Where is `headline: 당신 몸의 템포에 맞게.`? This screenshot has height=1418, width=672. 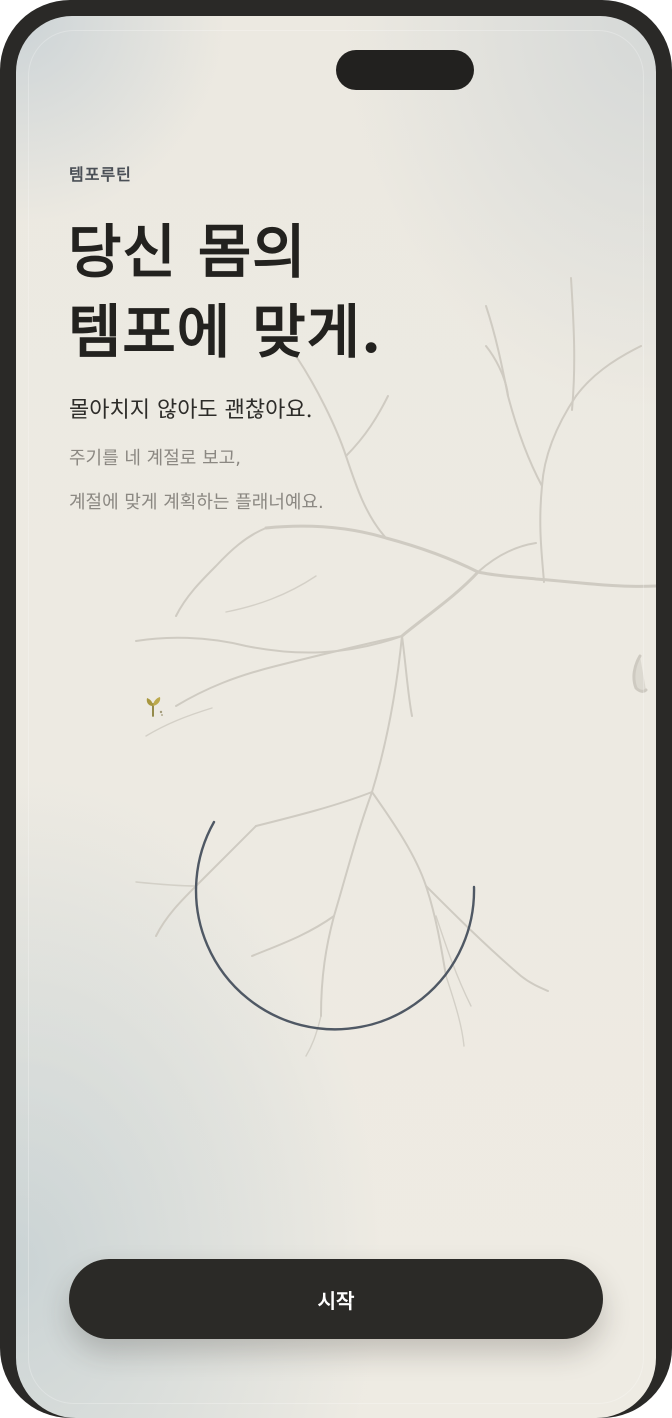
headline: 당신 몸의 템포에 맞게. is located at coordinates (225, 292).